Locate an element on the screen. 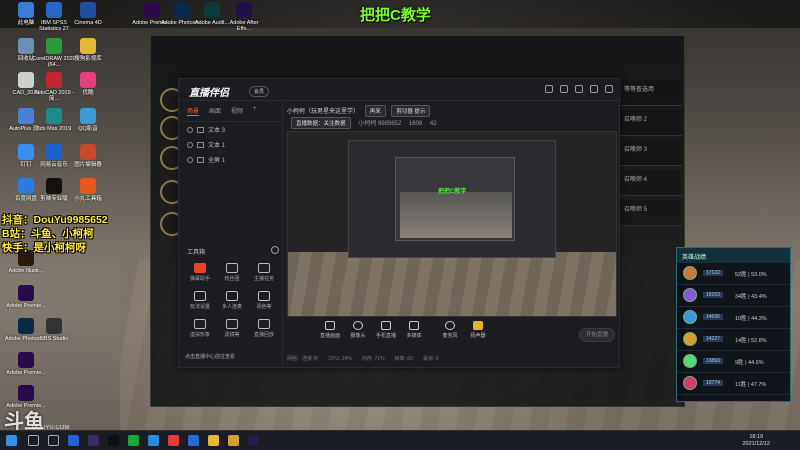 The width and height of the screenshot is (800, 450). desktop-icon: 优酷 is located at coordinates (88, 84).